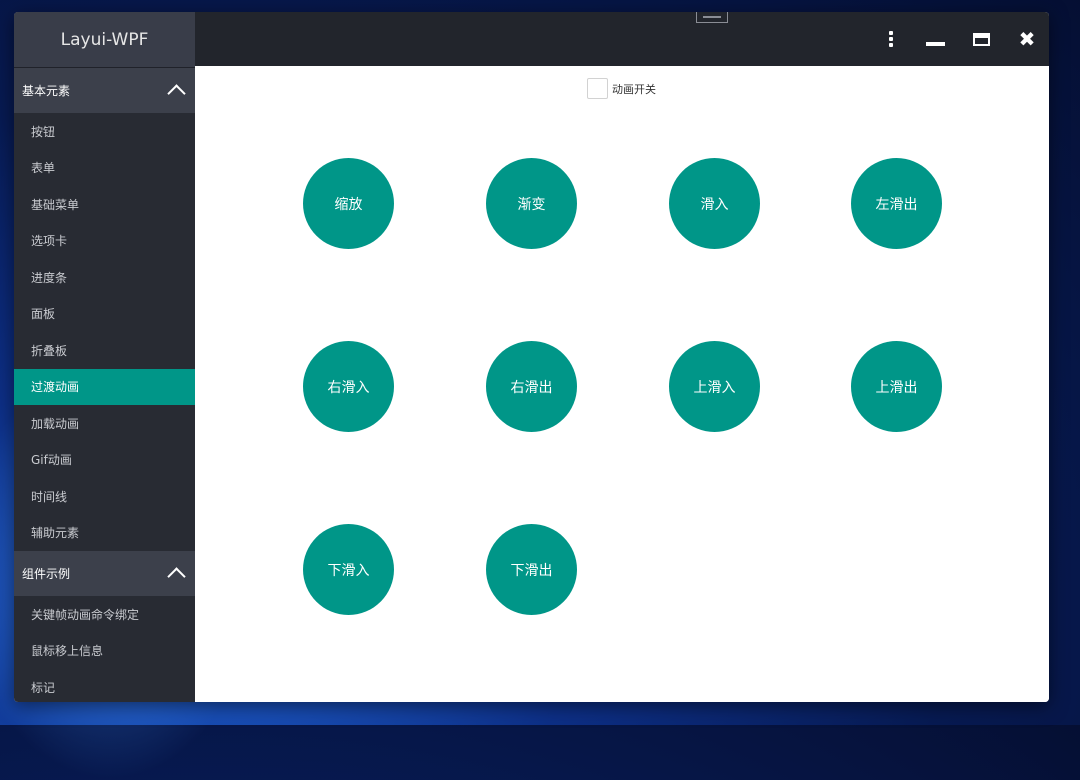 The width and height of the screenshot is (1080, 780). I want to click on slide-out-left-button: 左滑出, so click(896, 203).